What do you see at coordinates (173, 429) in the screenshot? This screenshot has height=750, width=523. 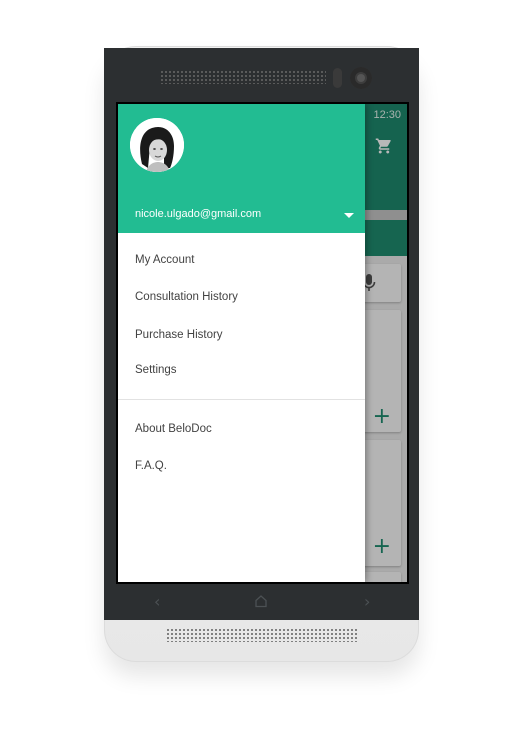 I see `menu-item-label: About BeloDoc` at bounding box center [173, 429].